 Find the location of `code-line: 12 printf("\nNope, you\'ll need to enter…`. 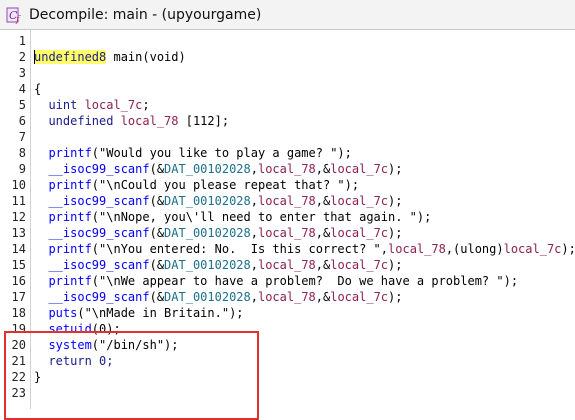

code-line: 12 printf("\nNope, you\'ll need to enter… is located at coordinates (287, 217).